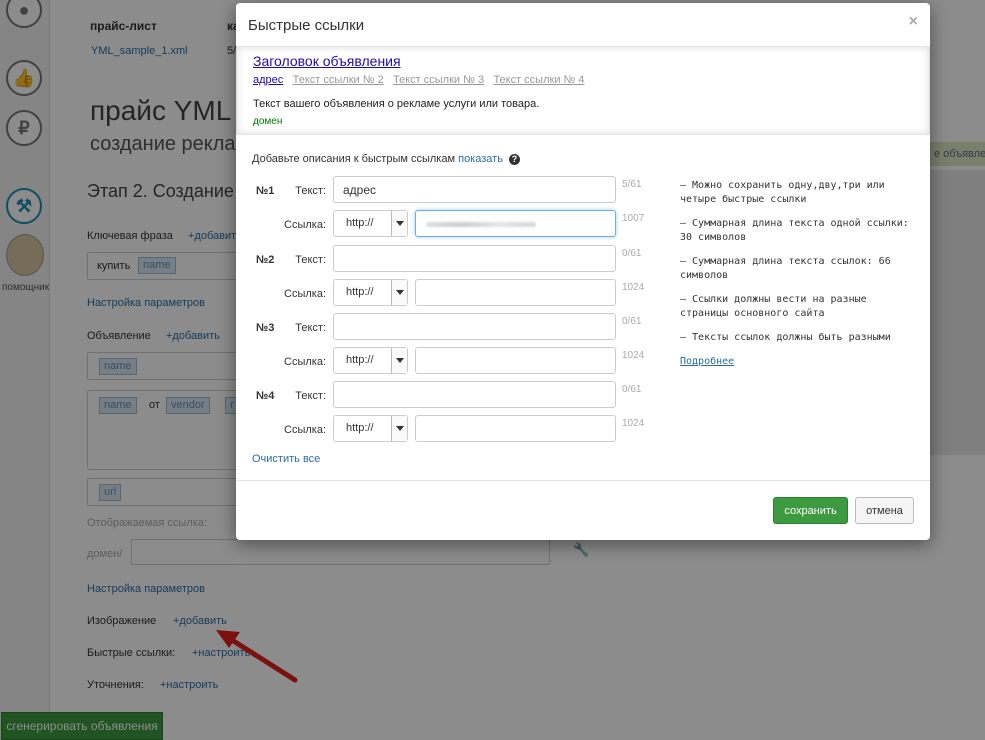 The width and height of the screenshot is (985, 740). I want to click on entry-1-text-row: №1 Текст: адрес 5/61, so click(451, 192).